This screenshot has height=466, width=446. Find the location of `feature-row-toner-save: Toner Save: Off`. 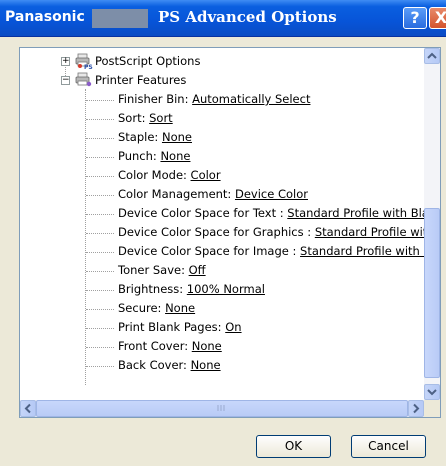

feature-row-toner-save: Toner Save: Off is located at coordinates (220, 270).